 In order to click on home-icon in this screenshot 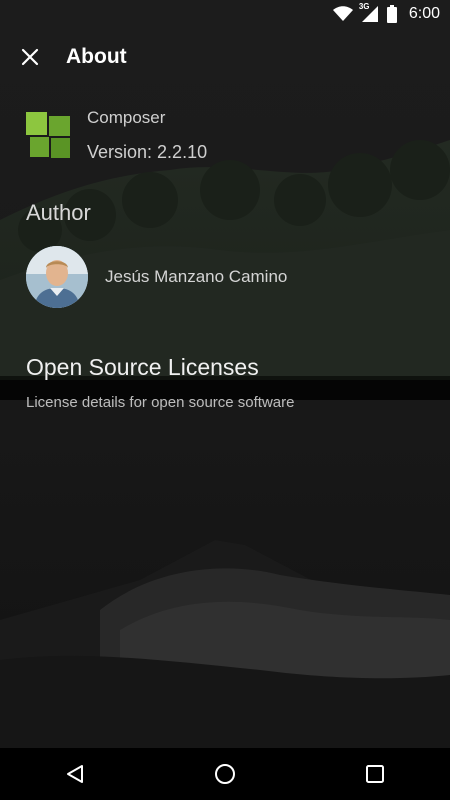, I will do `click(225, 774)`.